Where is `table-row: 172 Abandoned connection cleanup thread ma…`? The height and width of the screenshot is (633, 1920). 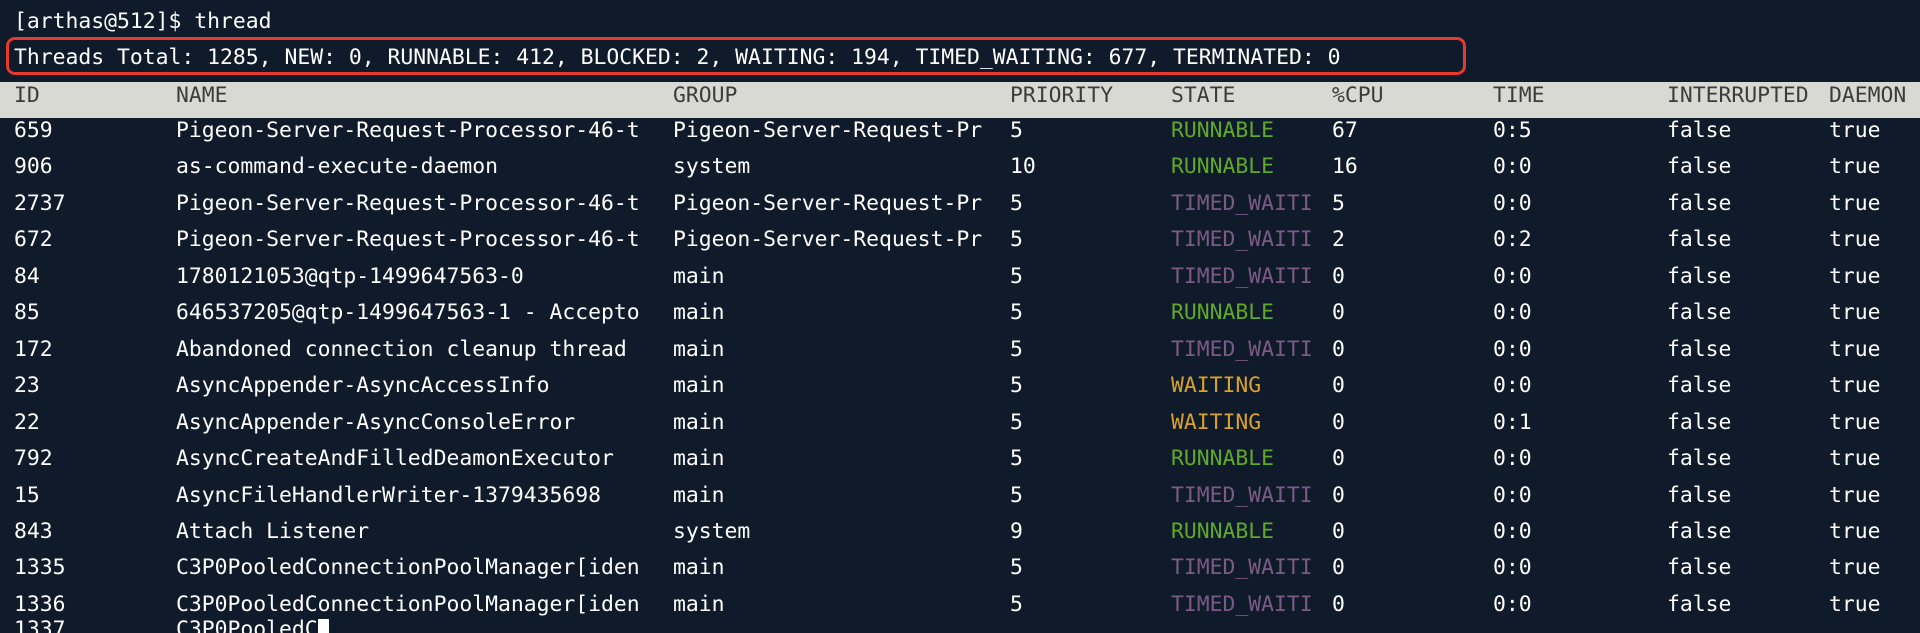 table-row: 172 Abandoned connection cleanup thread ma… is located at coordinates (960, 350).